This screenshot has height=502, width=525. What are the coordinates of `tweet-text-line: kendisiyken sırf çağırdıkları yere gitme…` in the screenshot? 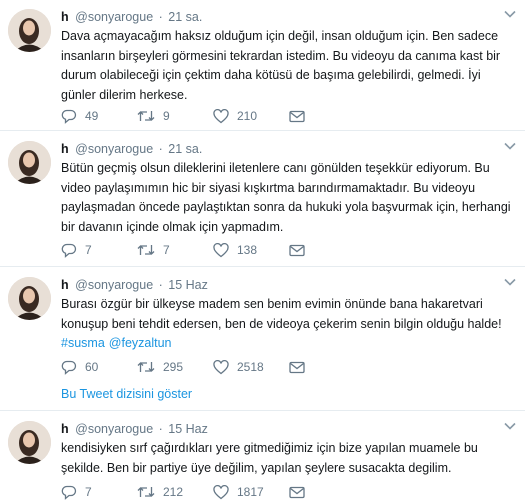 It's located at (269, 448).